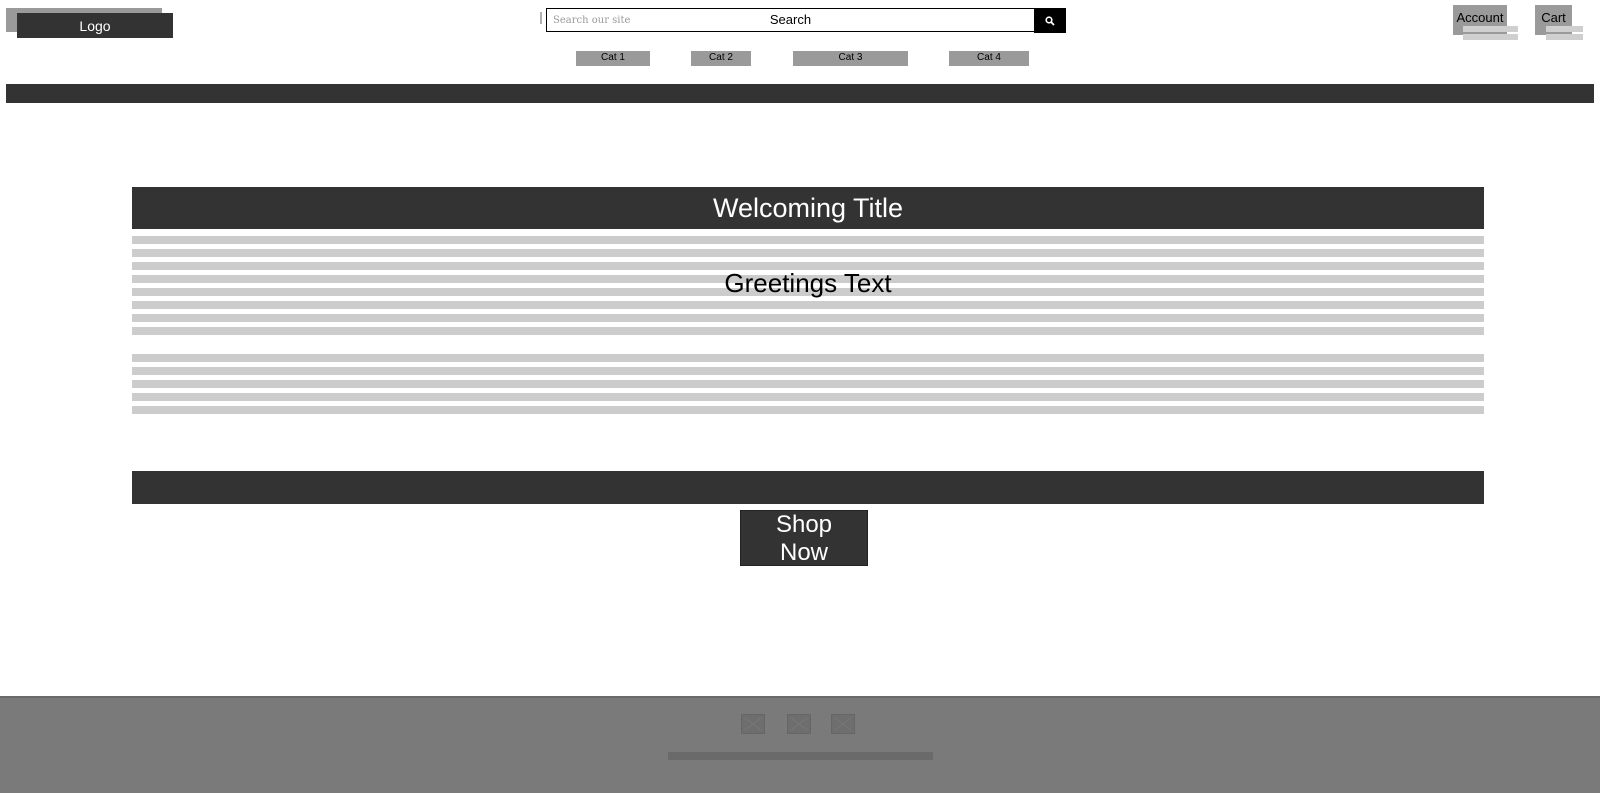 The image size is (1600, 793). I want to click on shop-now-button: Shop Now, so click(804, 538).